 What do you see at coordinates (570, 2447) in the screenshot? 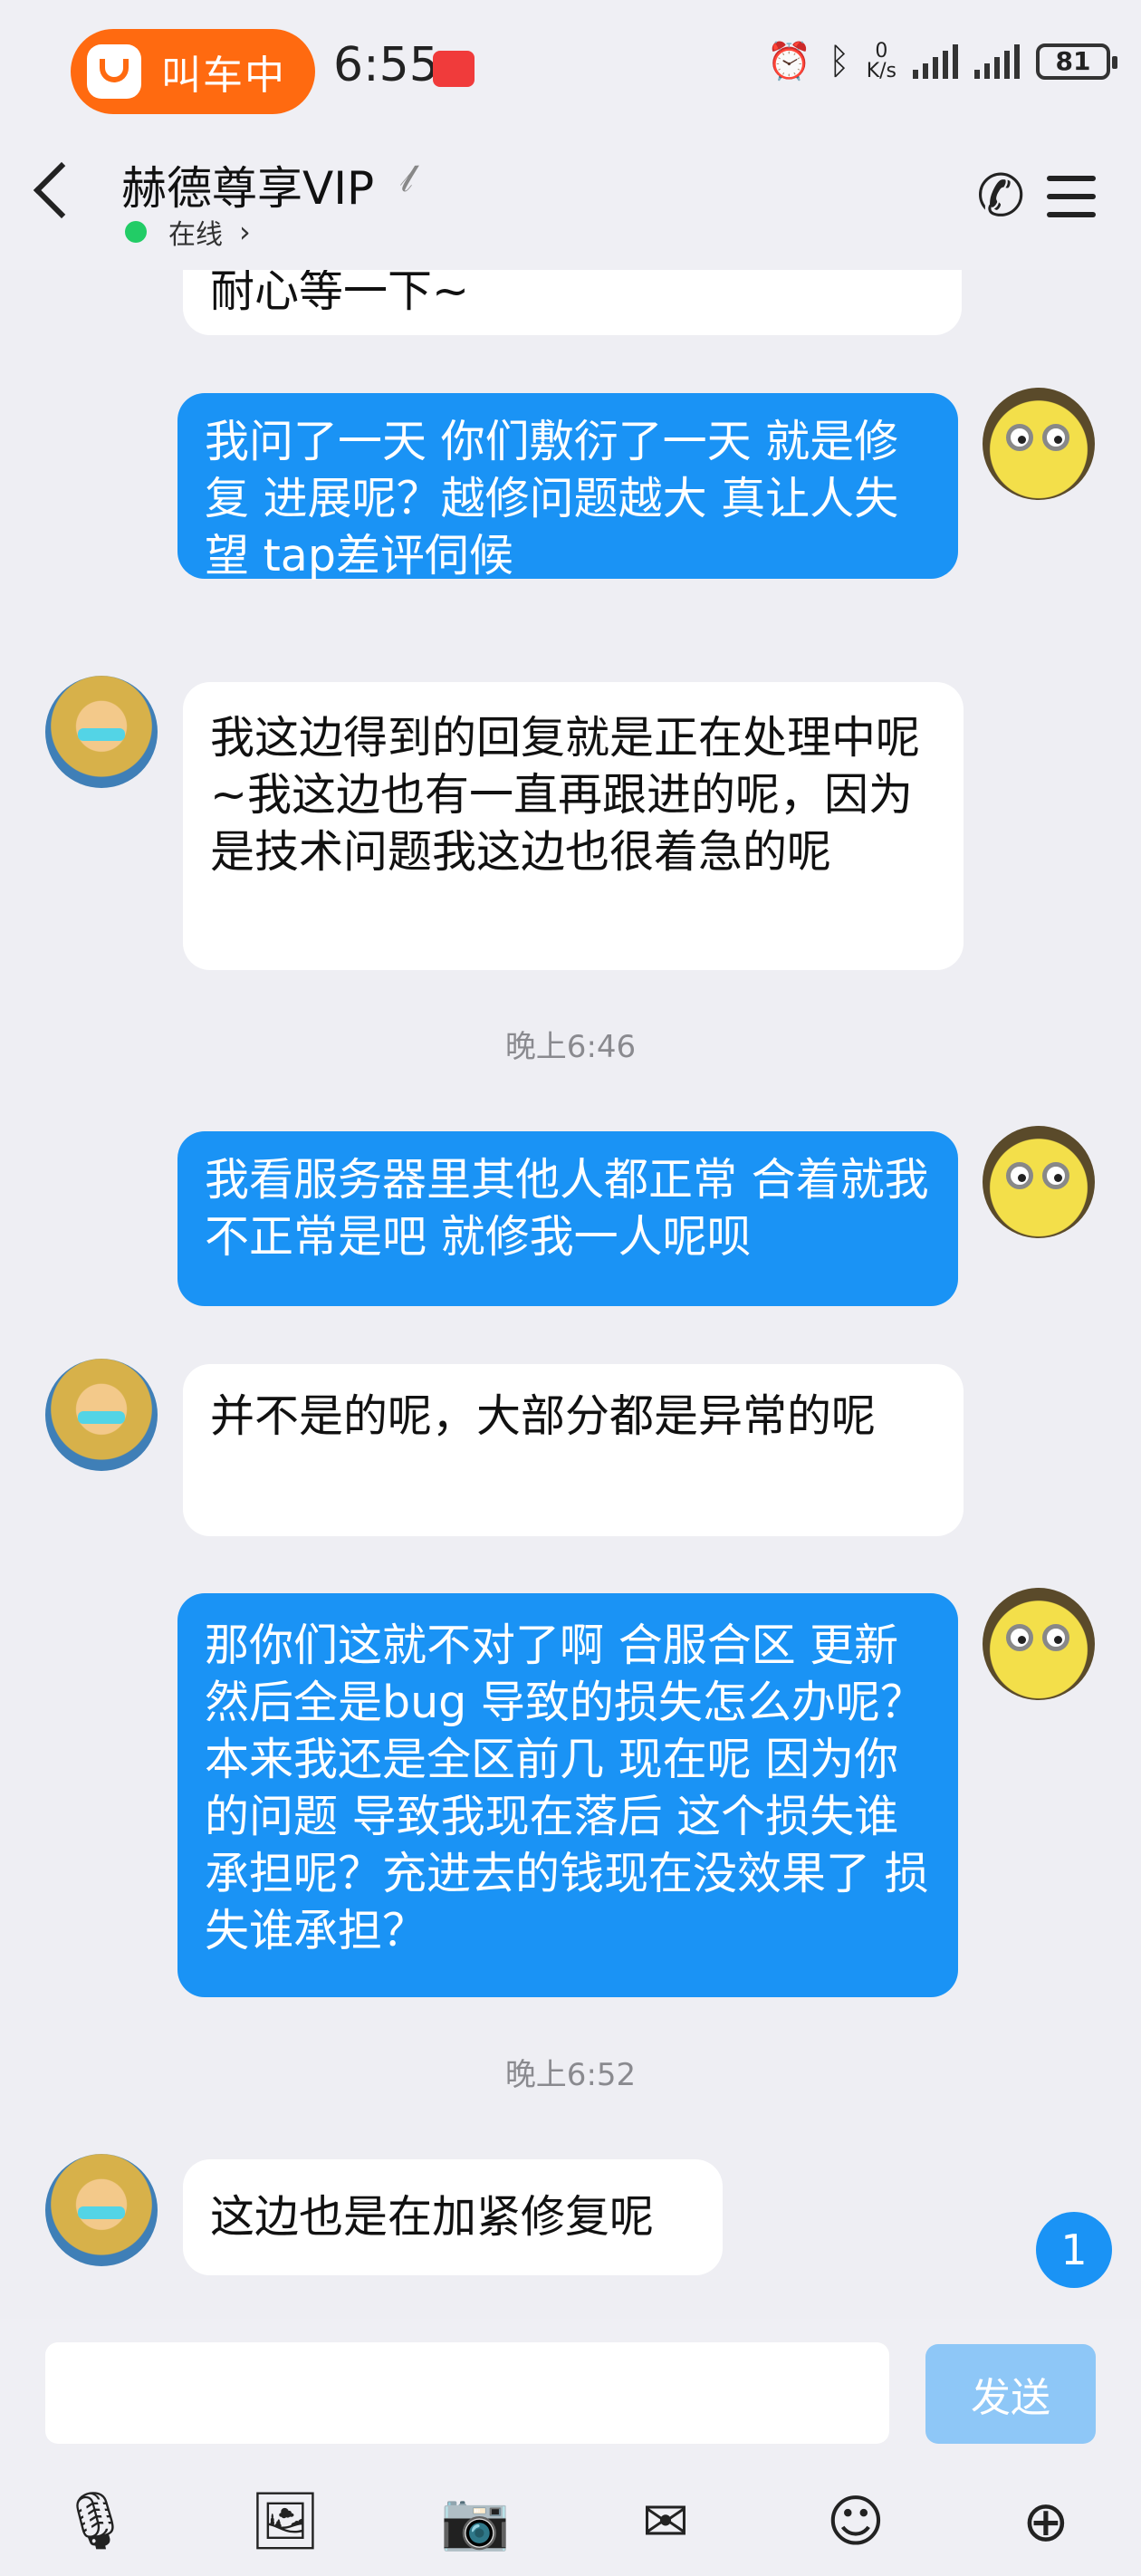
I see `composer: 发送 🎙 🖼 📷 ✉ ☺ ⊕` at bounding box center [570, 2447].